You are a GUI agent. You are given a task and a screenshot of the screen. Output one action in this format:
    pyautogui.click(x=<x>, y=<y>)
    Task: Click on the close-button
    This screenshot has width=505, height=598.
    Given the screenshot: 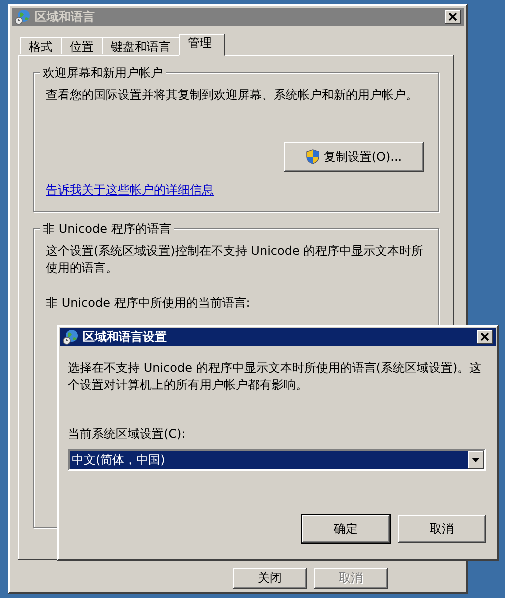 What is the action you would take?
    pyautogui.click(x=485, y=337)
    